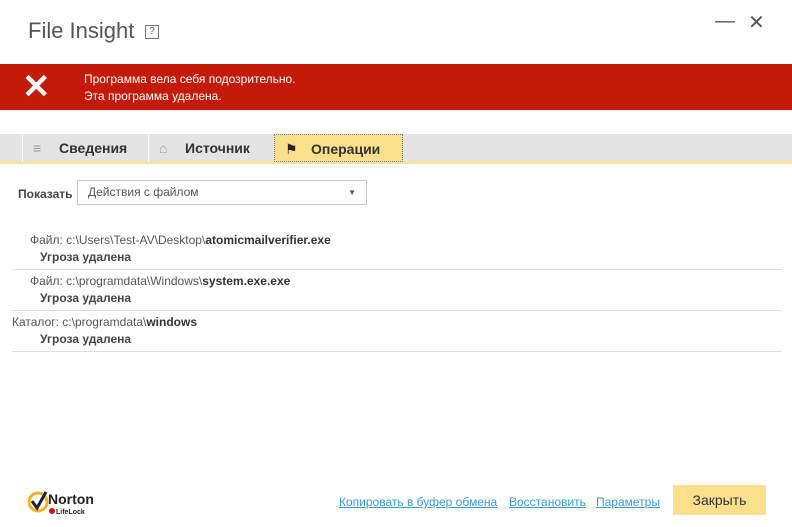  What do you see at coordinates (105, 322) in the screenshot?
I see `item-path: Каталог: c:\programdata\windows` at bounding box center [105, 322].